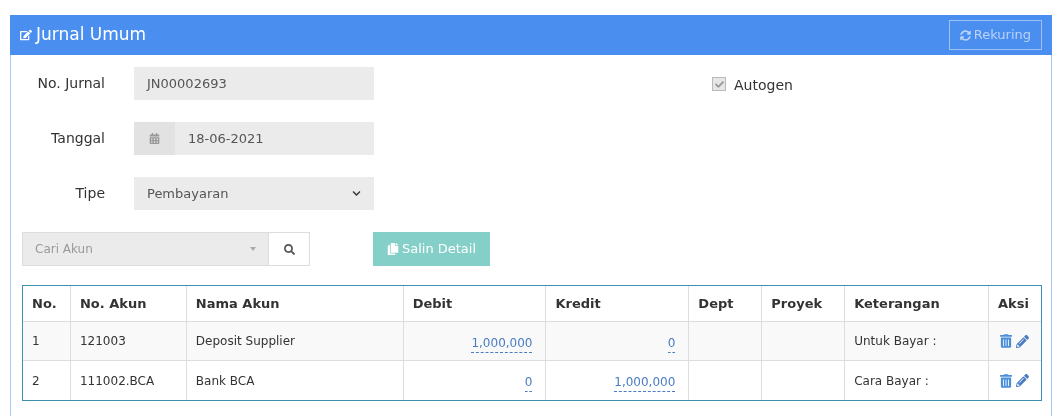 The width and height of the screenshot is (1052, 416). Describe the element at coordinates (237, 303) in the screenshot. I see `column-header: Nama Akun` at that location.